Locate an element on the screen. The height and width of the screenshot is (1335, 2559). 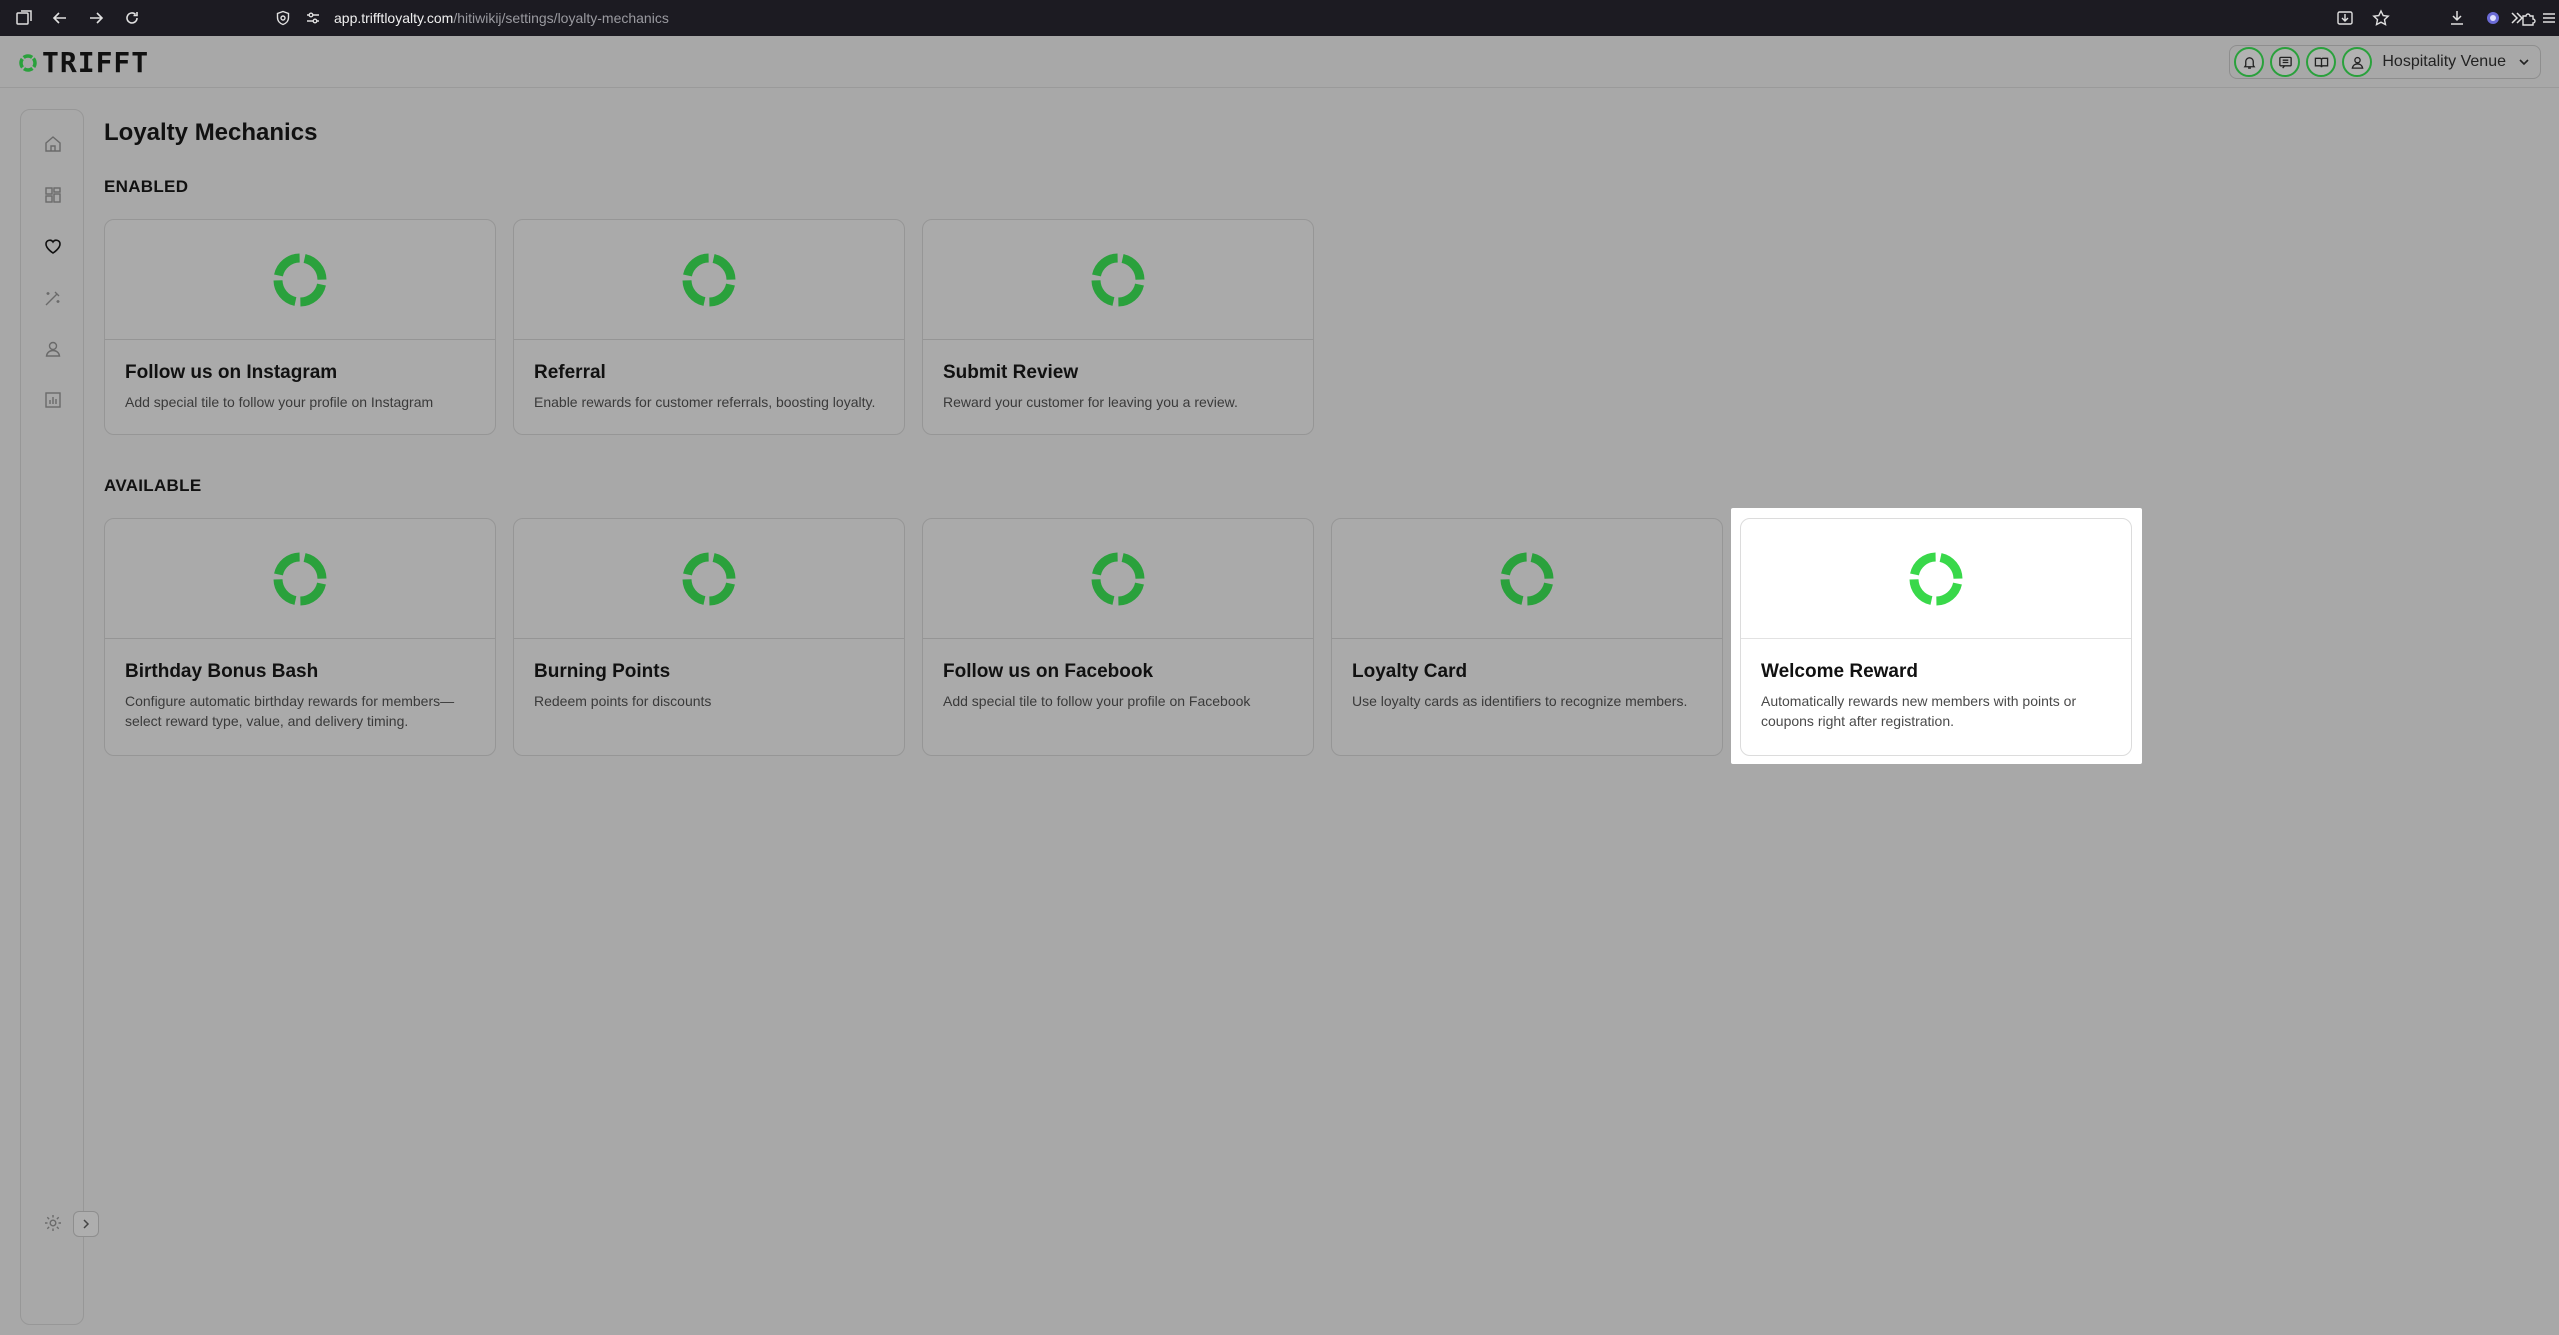
sidebar-item-settings is located at coordinates (53, 1223).